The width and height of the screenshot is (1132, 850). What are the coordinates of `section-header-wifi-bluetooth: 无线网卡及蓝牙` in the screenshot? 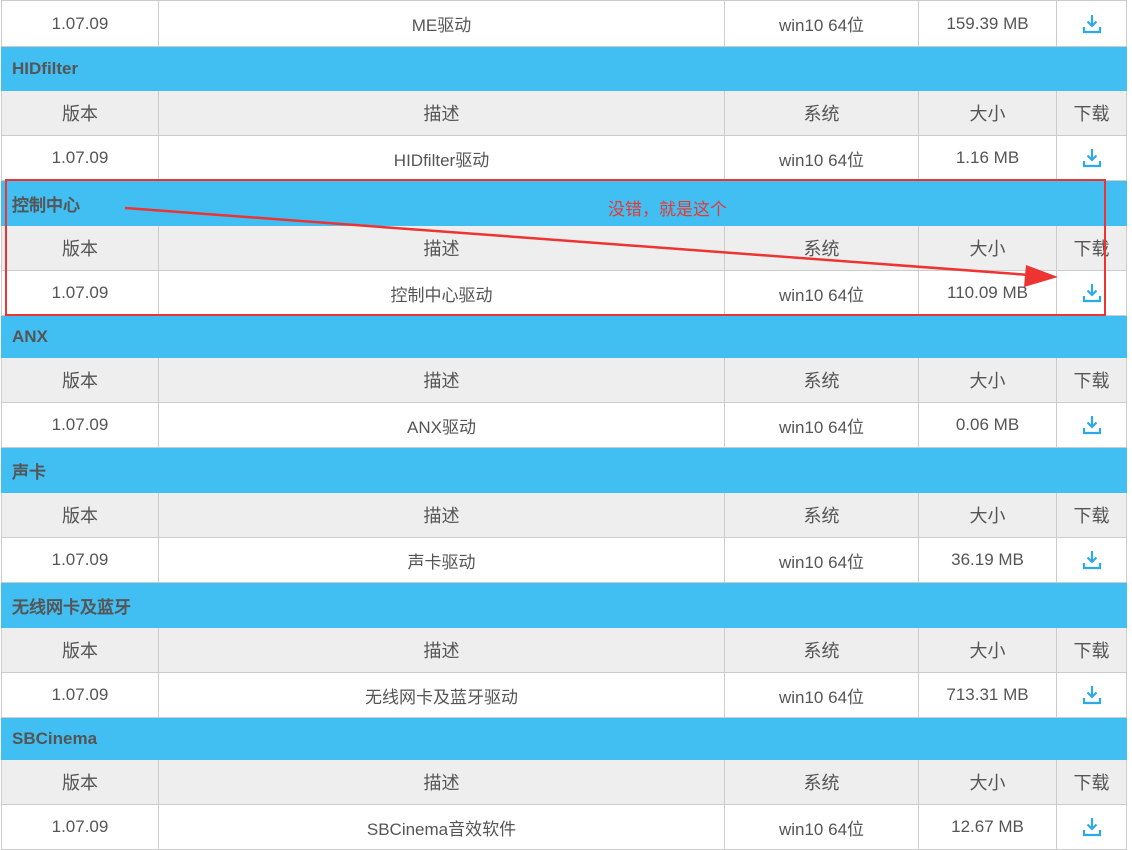 It's located at (564, 605).